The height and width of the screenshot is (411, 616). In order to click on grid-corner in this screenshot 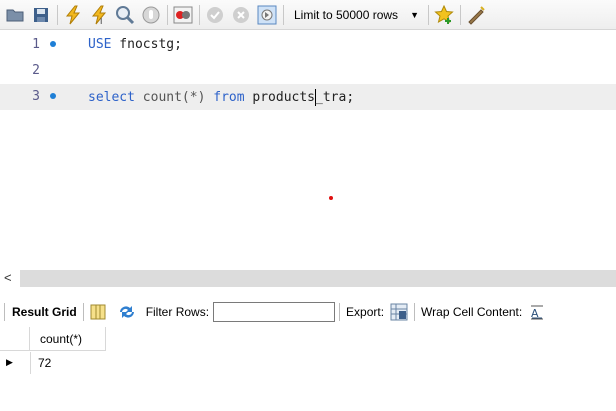, I will do `click(15, 339)`.